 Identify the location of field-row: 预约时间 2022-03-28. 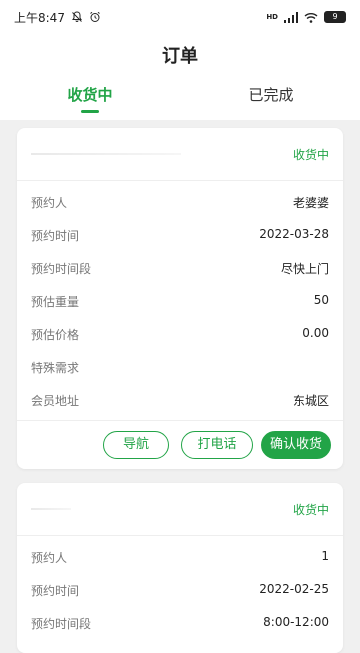
(180, 234).